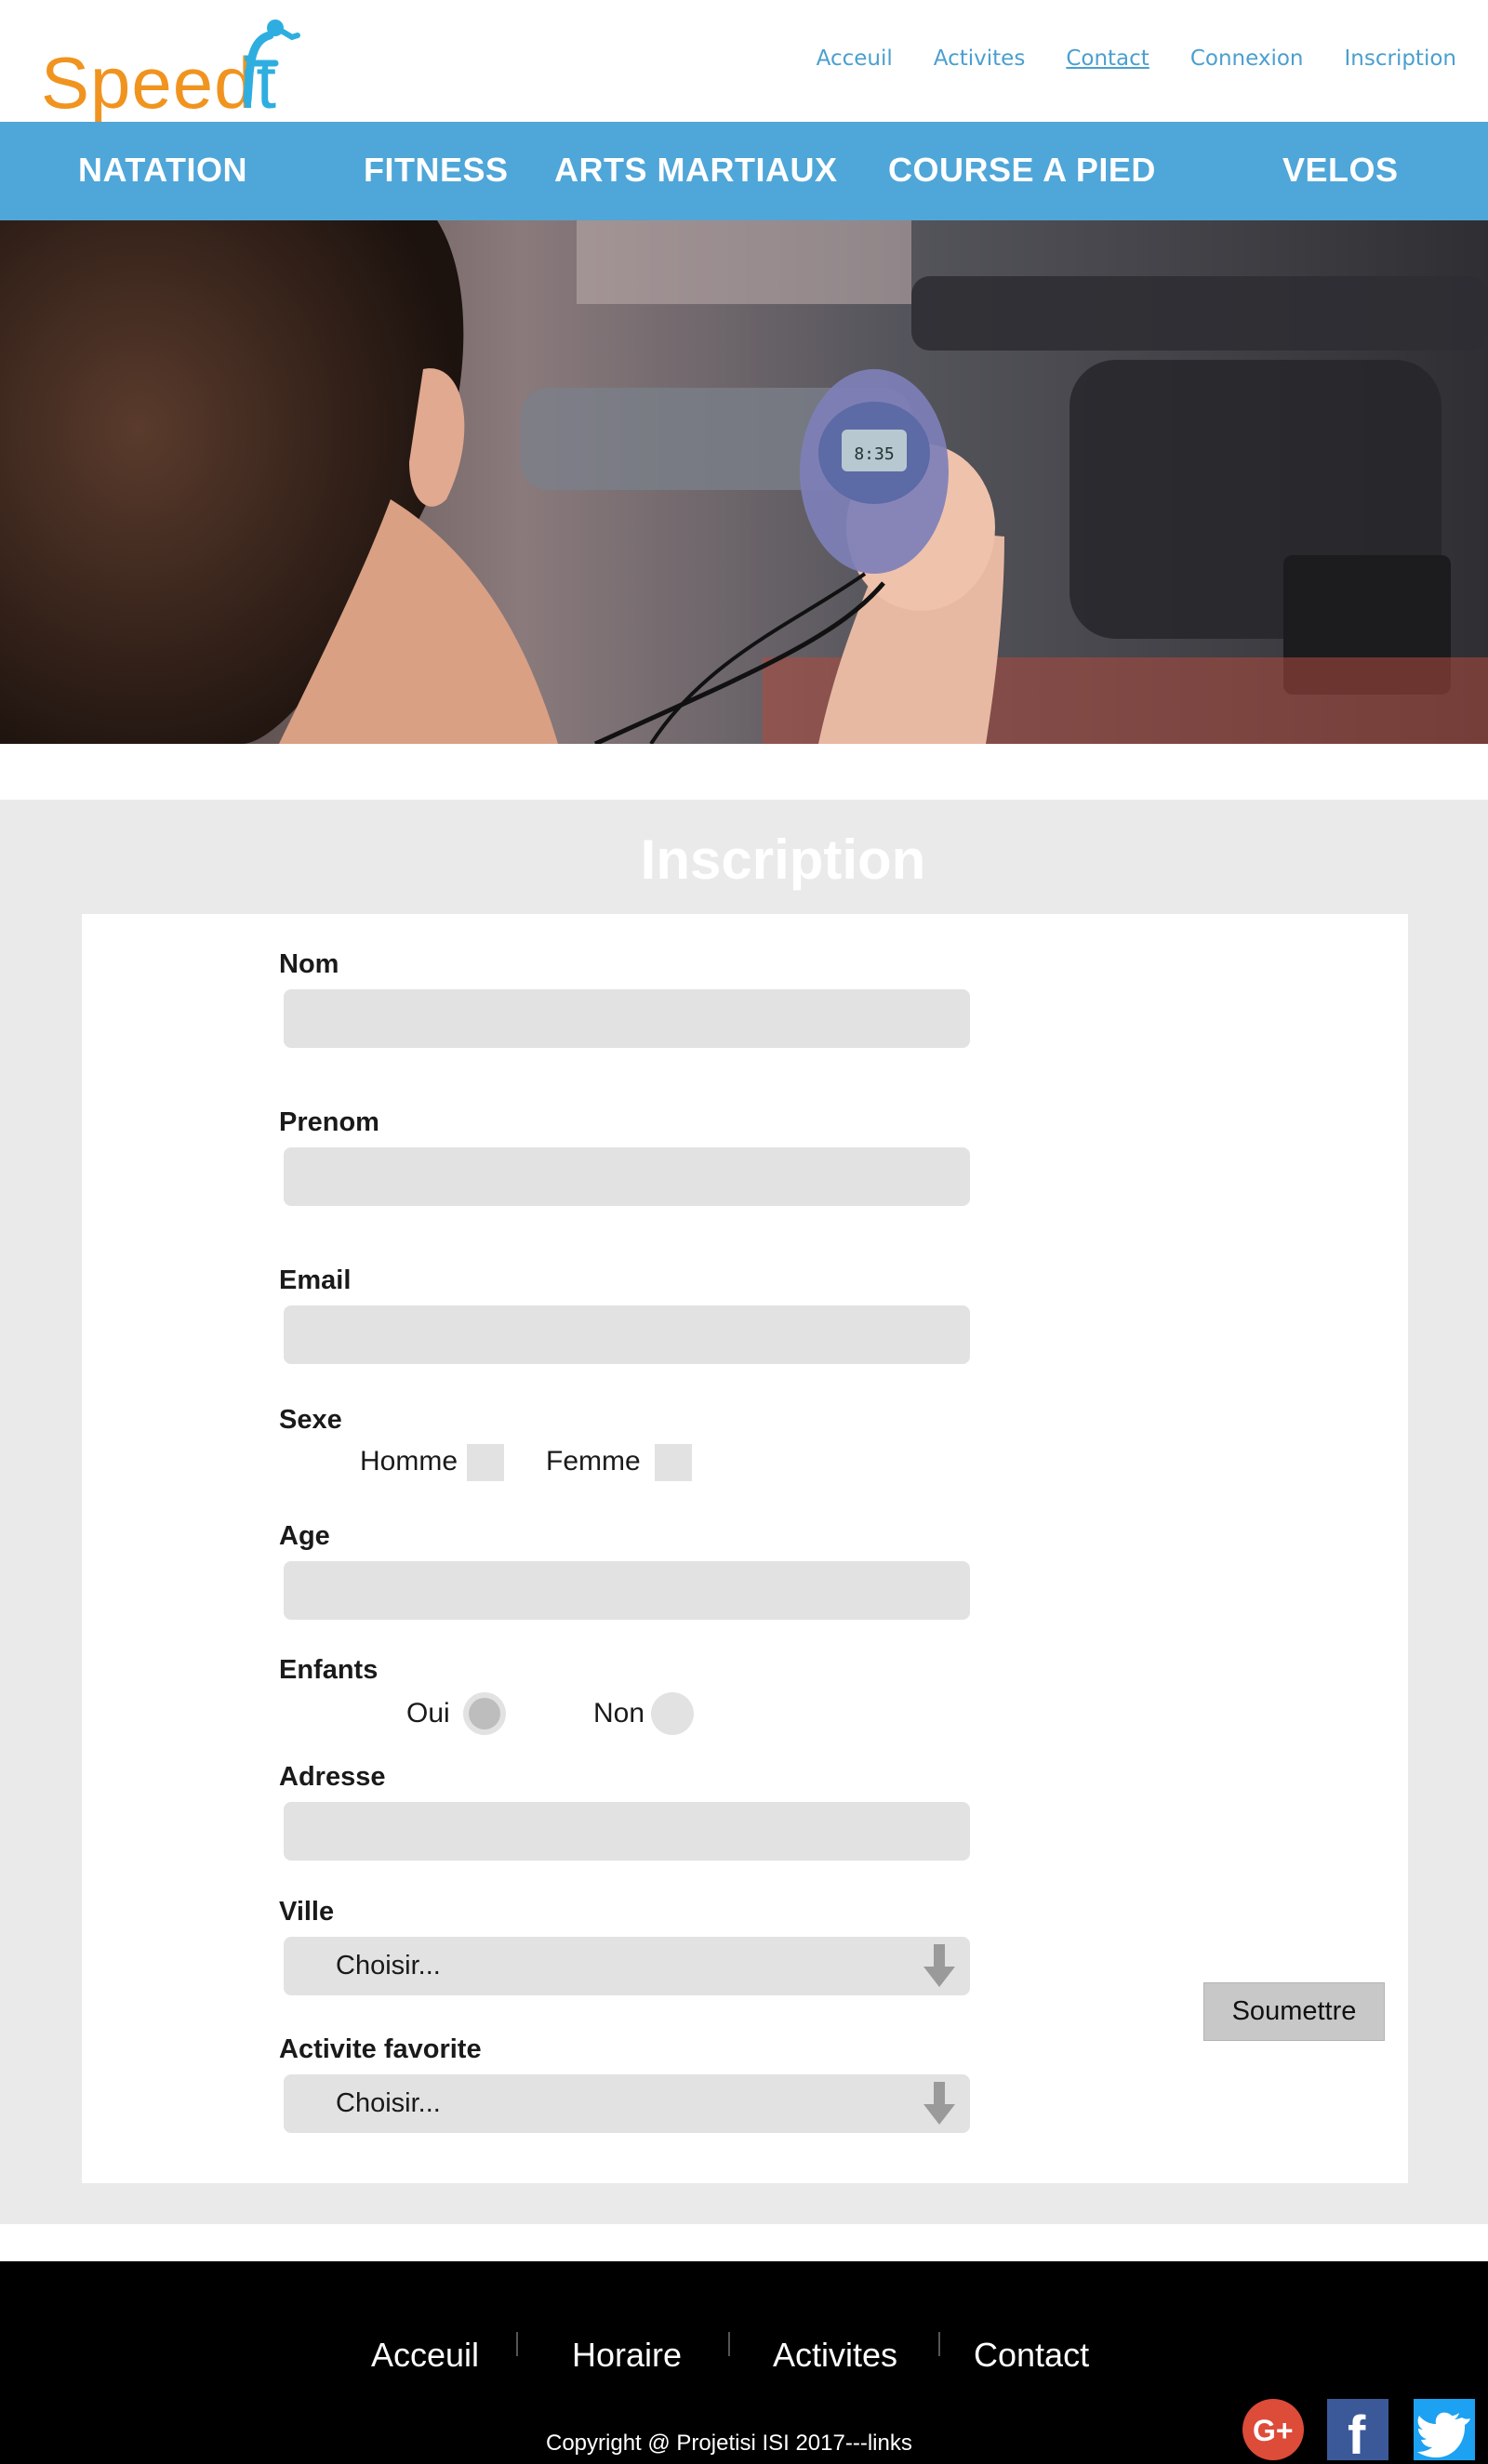 This screenshot has height=2464, width=1488. Describe the element at coordinates (729, 2443) in the screenshot. I see `copyright-text: Copyright @ Projetisi ISI 2017---links` at that location.